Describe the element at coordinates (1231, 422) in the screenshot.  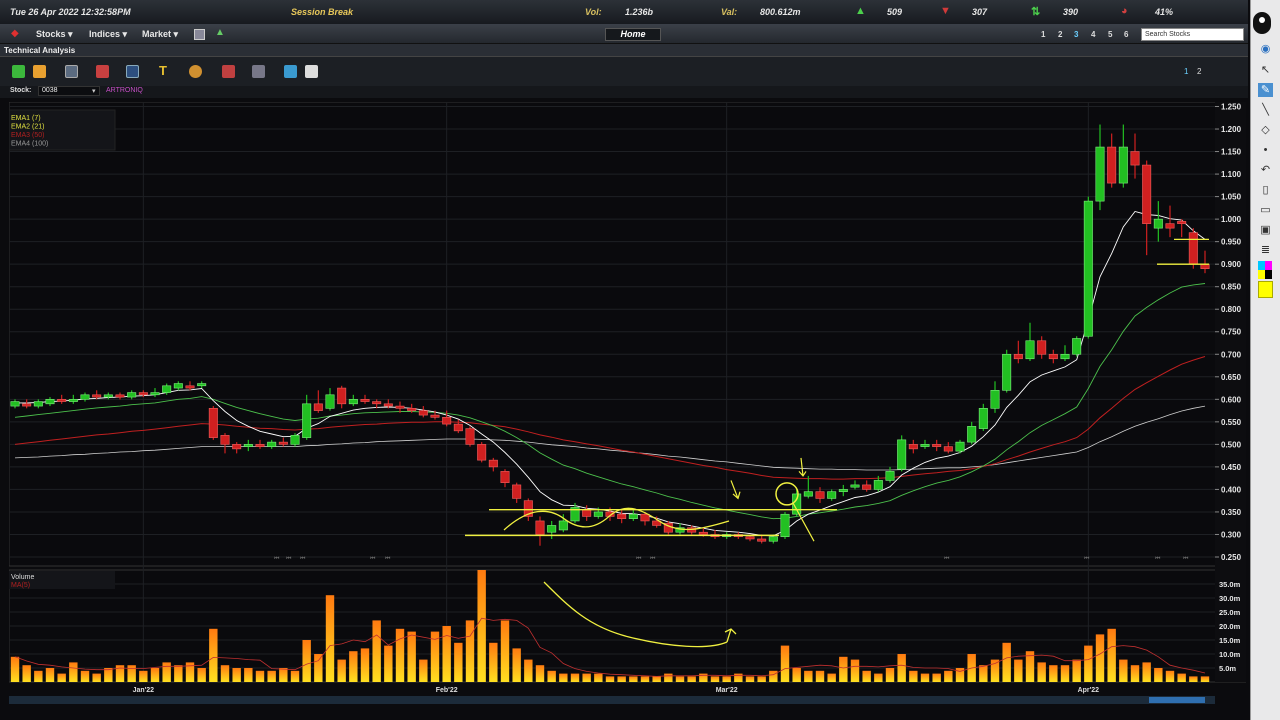
I see `price-tick-label: 0.550` at that location.